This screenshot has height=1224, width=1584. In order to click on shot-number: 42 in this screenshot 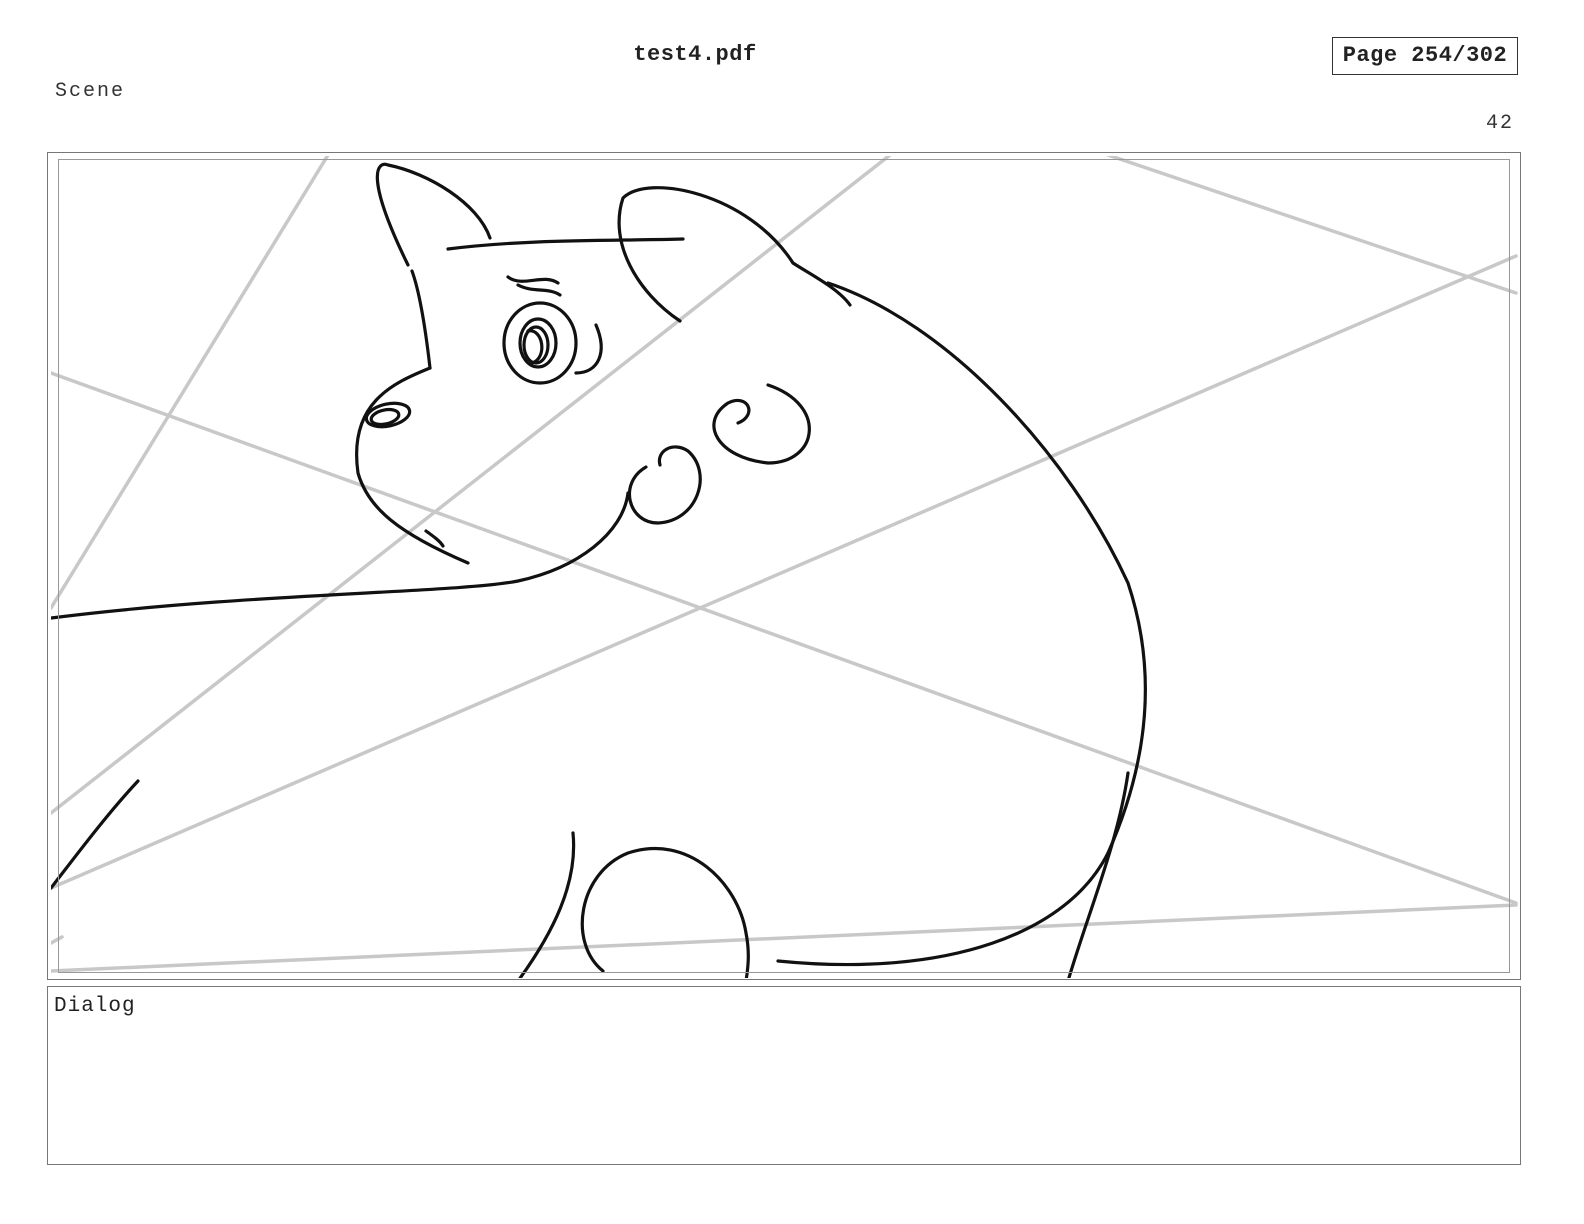, I will do `click(1499, 123)`.